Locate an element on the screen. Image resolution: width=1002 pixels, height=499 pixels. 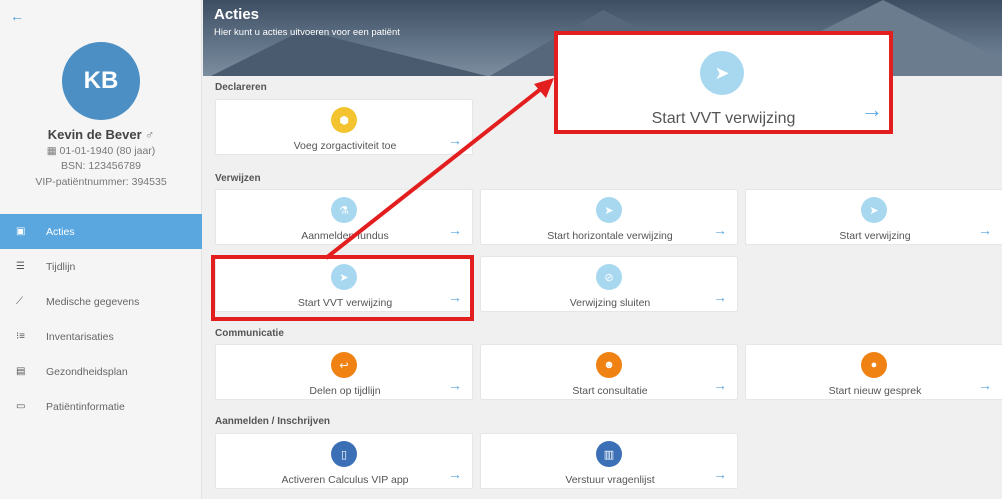
card-start-consultatie: ☻ Start consultatie → is located at coordinates (609, 372).